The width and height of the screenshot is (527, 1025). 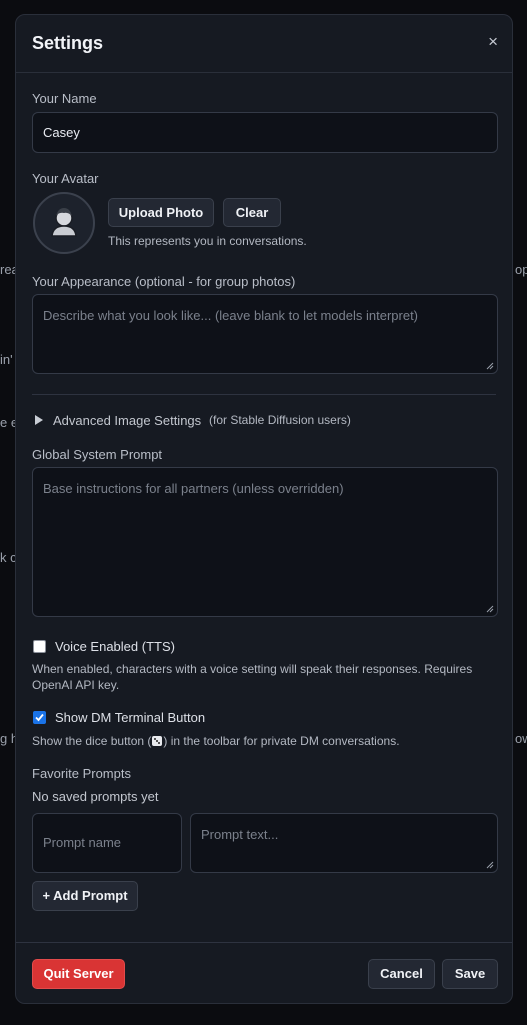 I want to click on checkmark-icon, so click(x=39, y=717).